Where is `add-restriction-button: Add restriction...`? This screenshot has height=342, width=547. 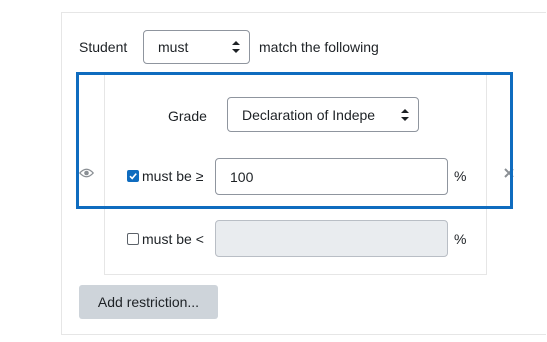
add-restriction-button: Add restriction... is located at coordinates (148, 302).